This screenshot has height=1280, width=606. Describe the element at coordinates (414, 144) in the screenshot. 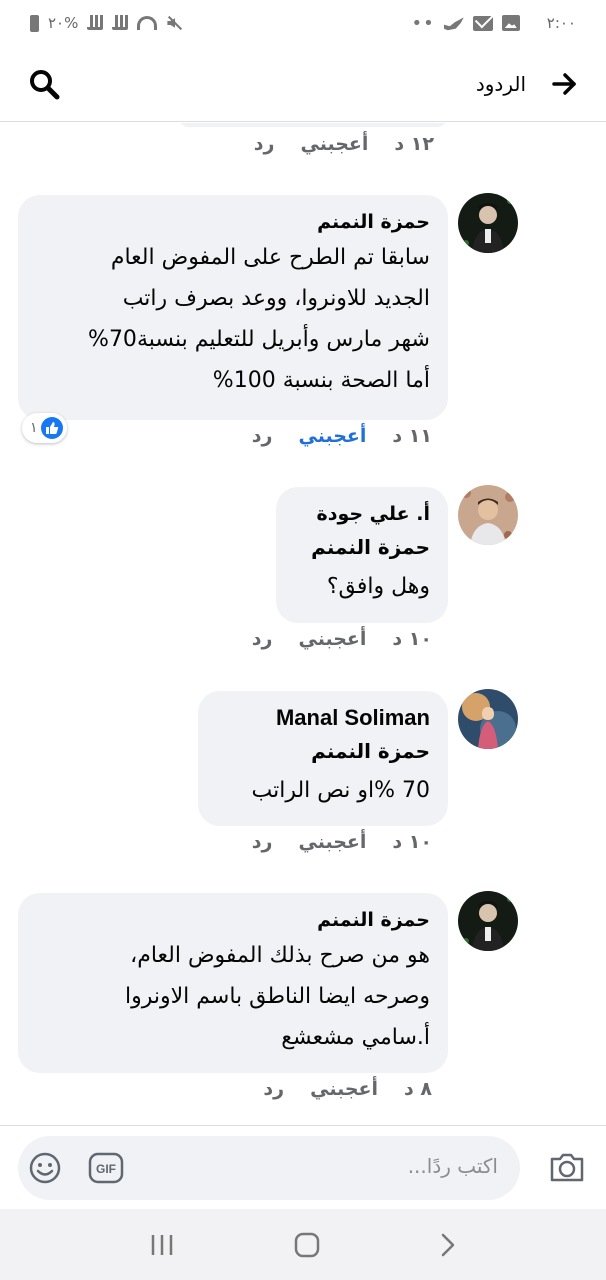

I see `comment-time: ١٢ د` at that location.